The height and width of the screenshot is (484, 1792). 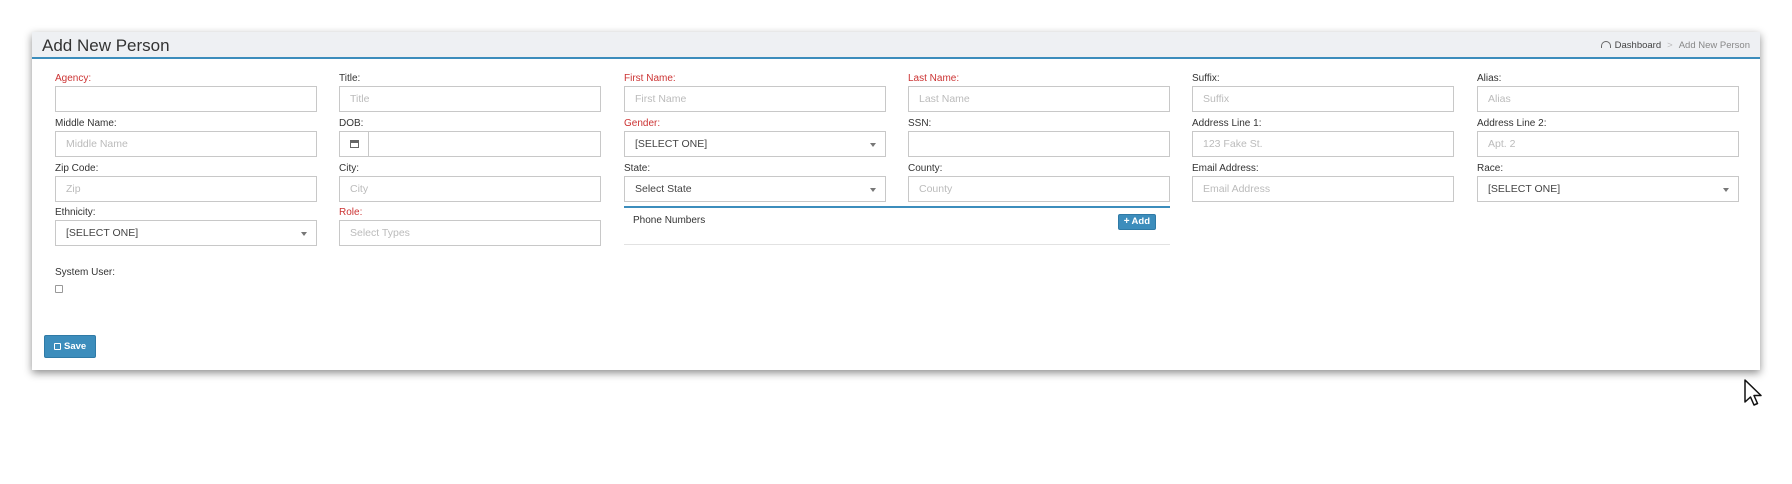 I want to click on add-phone-button: + Add, so click(x=1136, y=222).